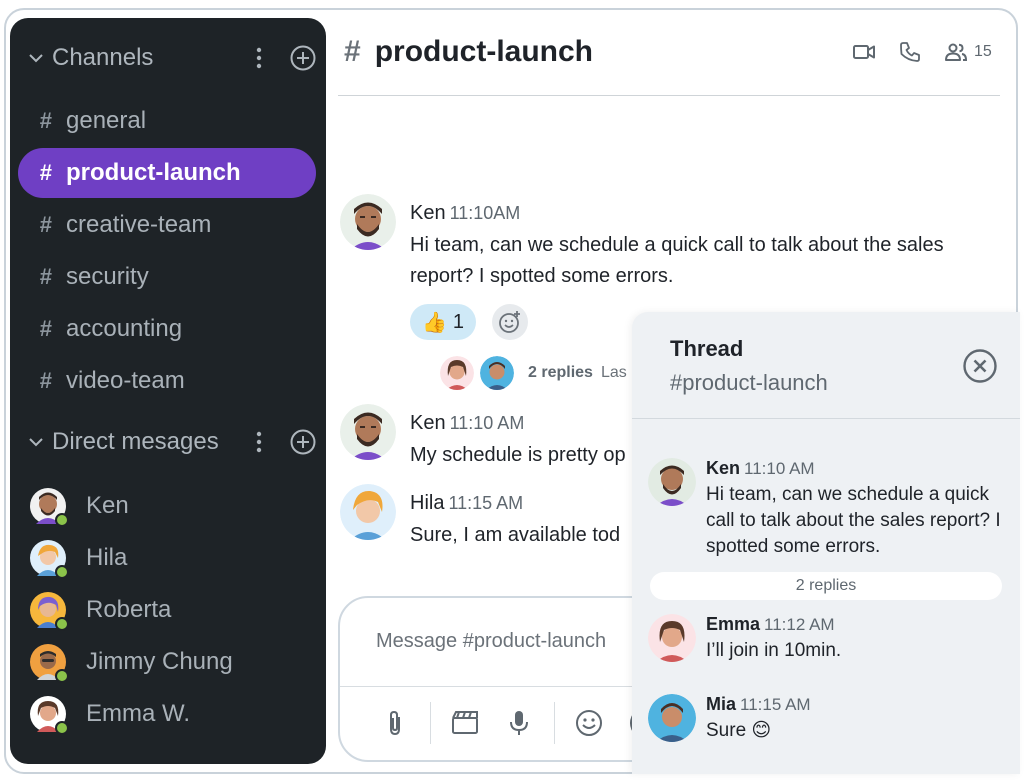 The height and width of the screenshot is (780, 1024). Describe the element at coordinates (125, 380) in the screenshot. I see `channel-label: video-team` at that location.